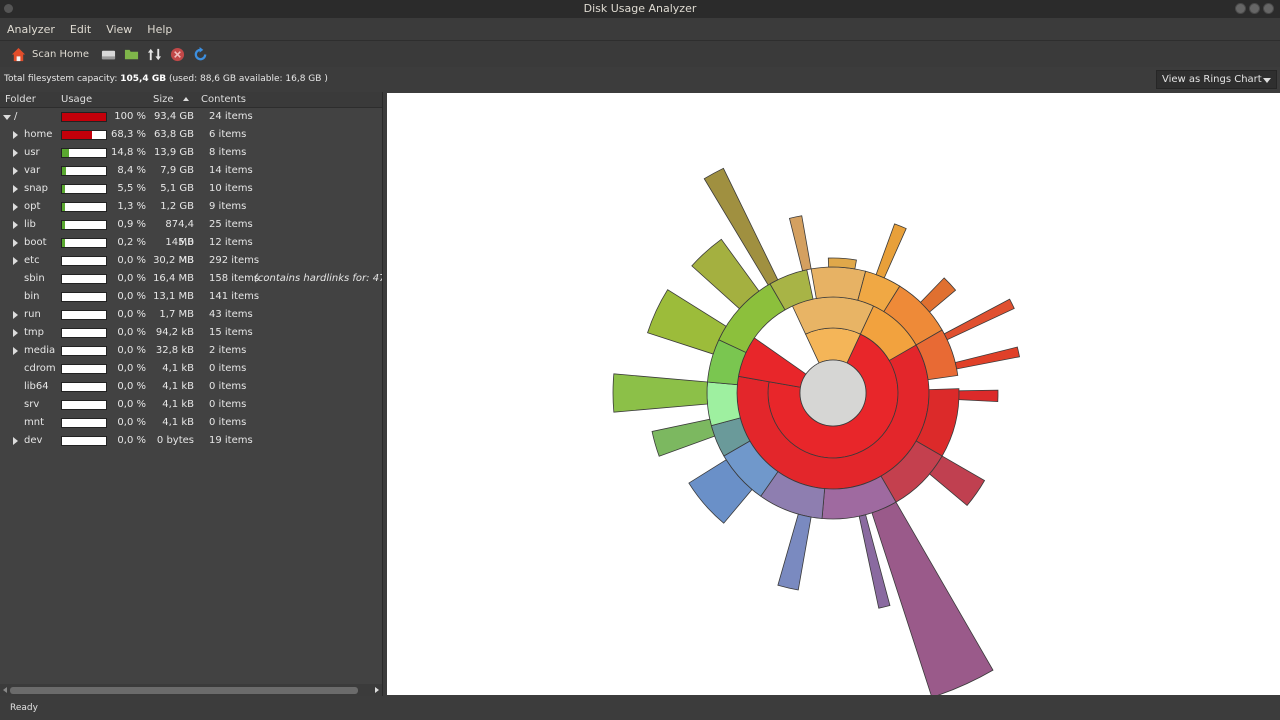 The width and height of the screenshot is (1280, 720). Describe the element at coordinates (5, 690) in the screenshot. I see `scroll-left-icon` at that location.